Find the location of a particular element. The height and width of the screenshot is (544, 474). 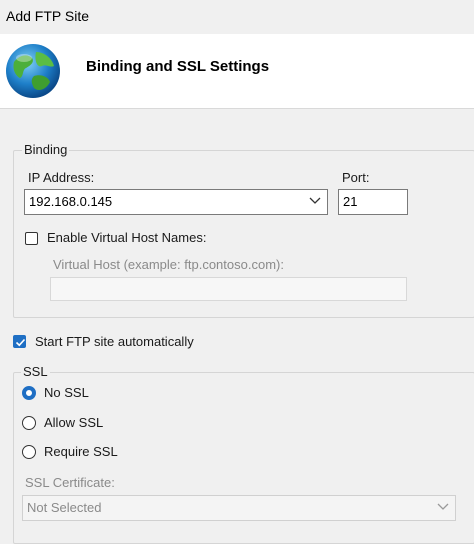

ssl-certificate-label: SSL Certificate: is located at coordinates (70, 482).